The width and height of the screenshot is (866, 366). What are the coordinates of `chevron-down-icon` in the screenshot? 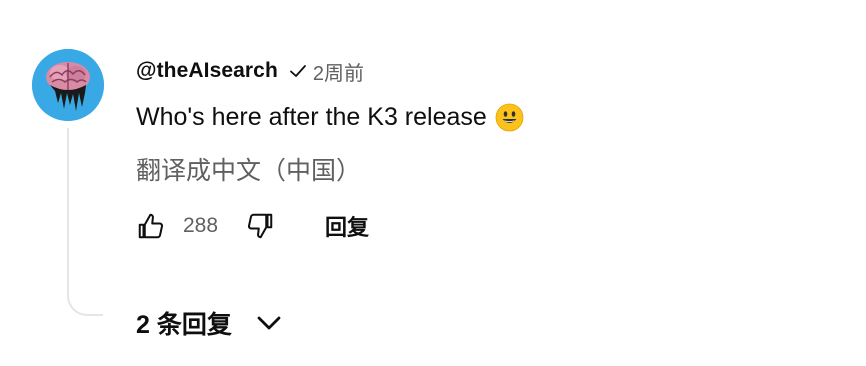 It's located at (269, 323).